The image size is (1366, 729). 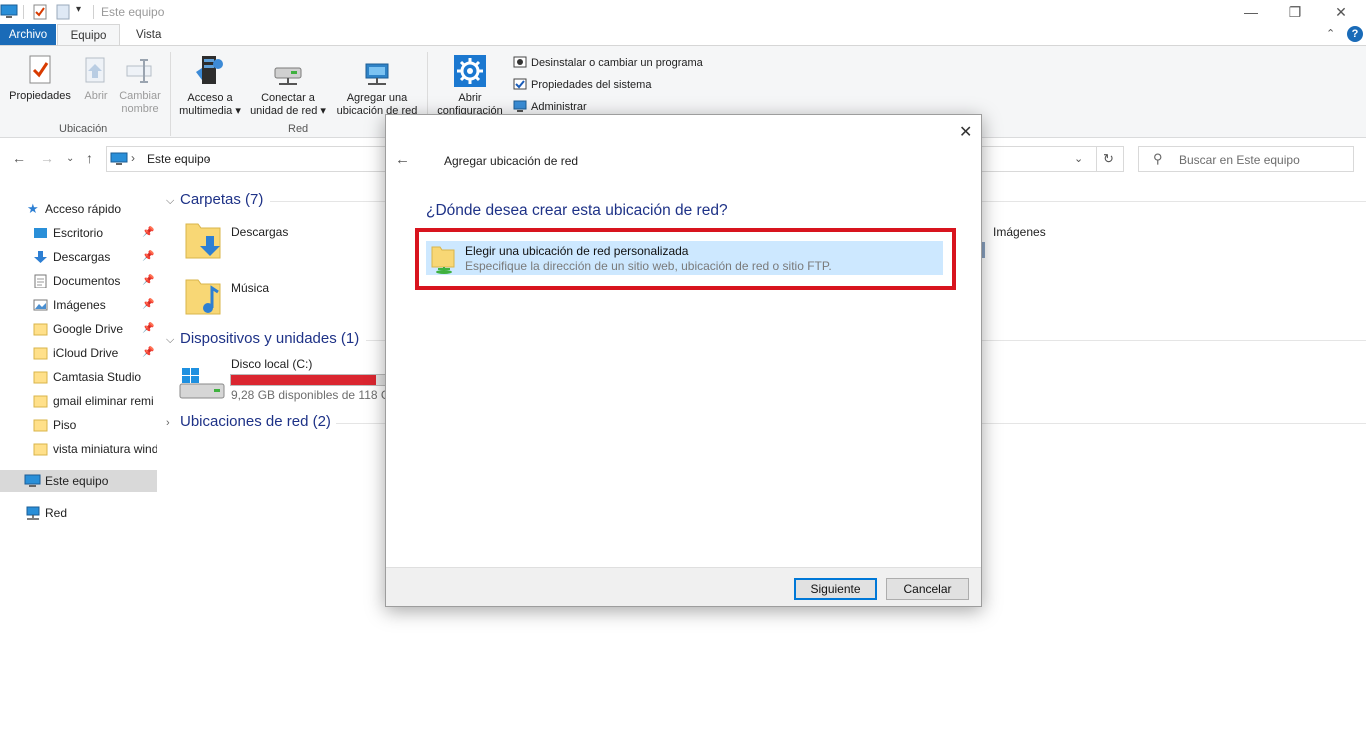 What do you see at coordinates (140, 109) in the screenshot?
I see `rename-label-2: nombre` at bounding box center [140, 109].